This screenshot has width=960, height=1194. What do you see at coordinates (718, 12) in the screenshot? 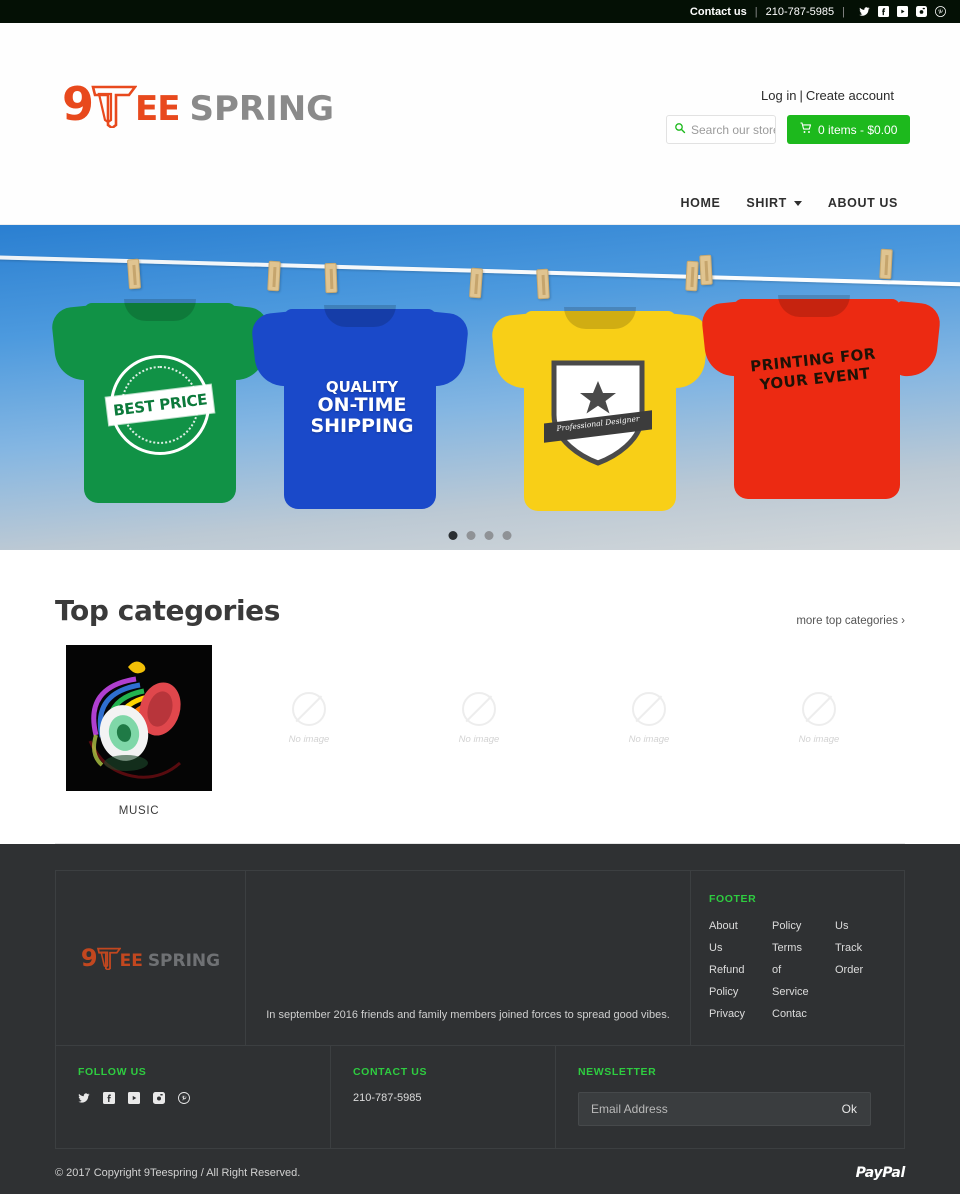
I see `contact-us-link: Contact us` at bounding box center [718, 12].